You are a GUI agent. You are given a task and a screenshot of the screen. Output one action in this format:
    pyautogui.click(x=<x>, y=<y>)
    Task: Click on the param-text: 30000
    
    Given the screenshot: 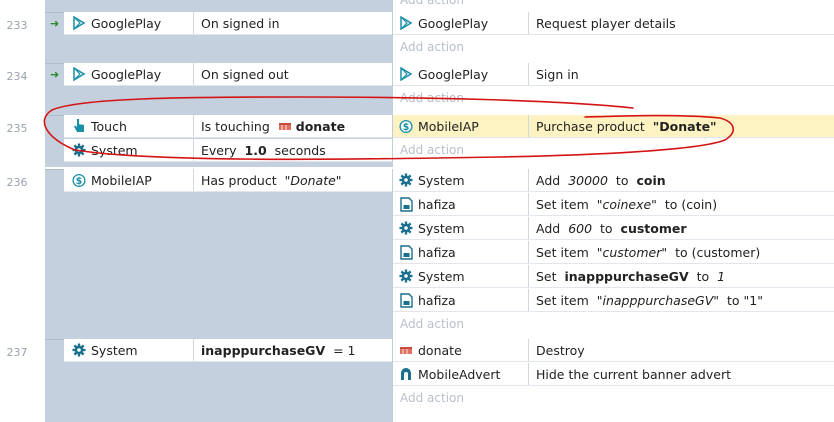 What is the action you would take?
    pyautogui.click(x=588, y=180)
    